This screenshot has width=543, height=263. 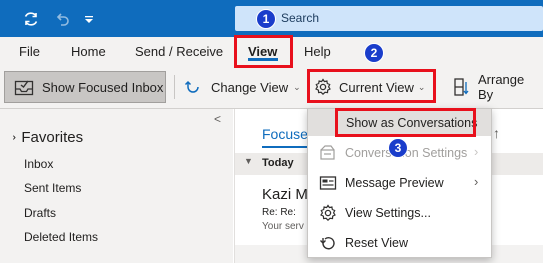 What do you see at coordinates (174, 87) in the screenshot?
I see `ribbon-divider` at bounding box center [174, 87].